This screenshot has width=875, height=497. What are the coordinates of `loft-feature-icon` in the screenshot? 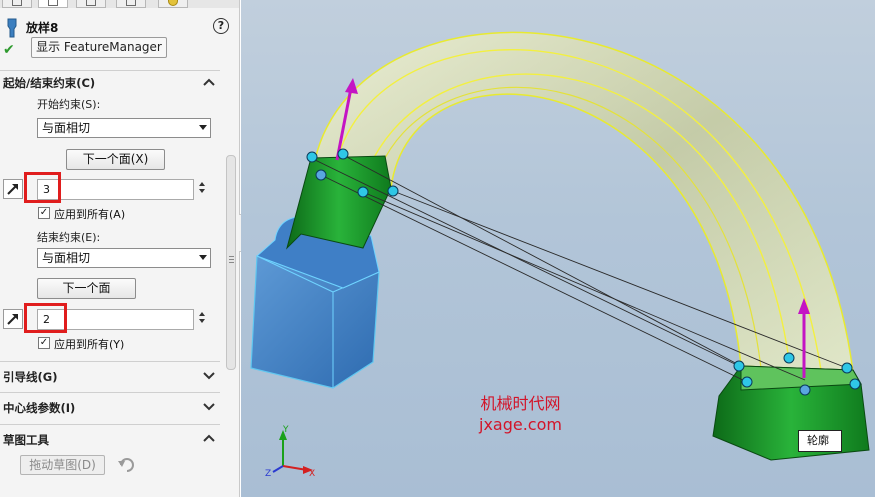 It's located at (12, 28).